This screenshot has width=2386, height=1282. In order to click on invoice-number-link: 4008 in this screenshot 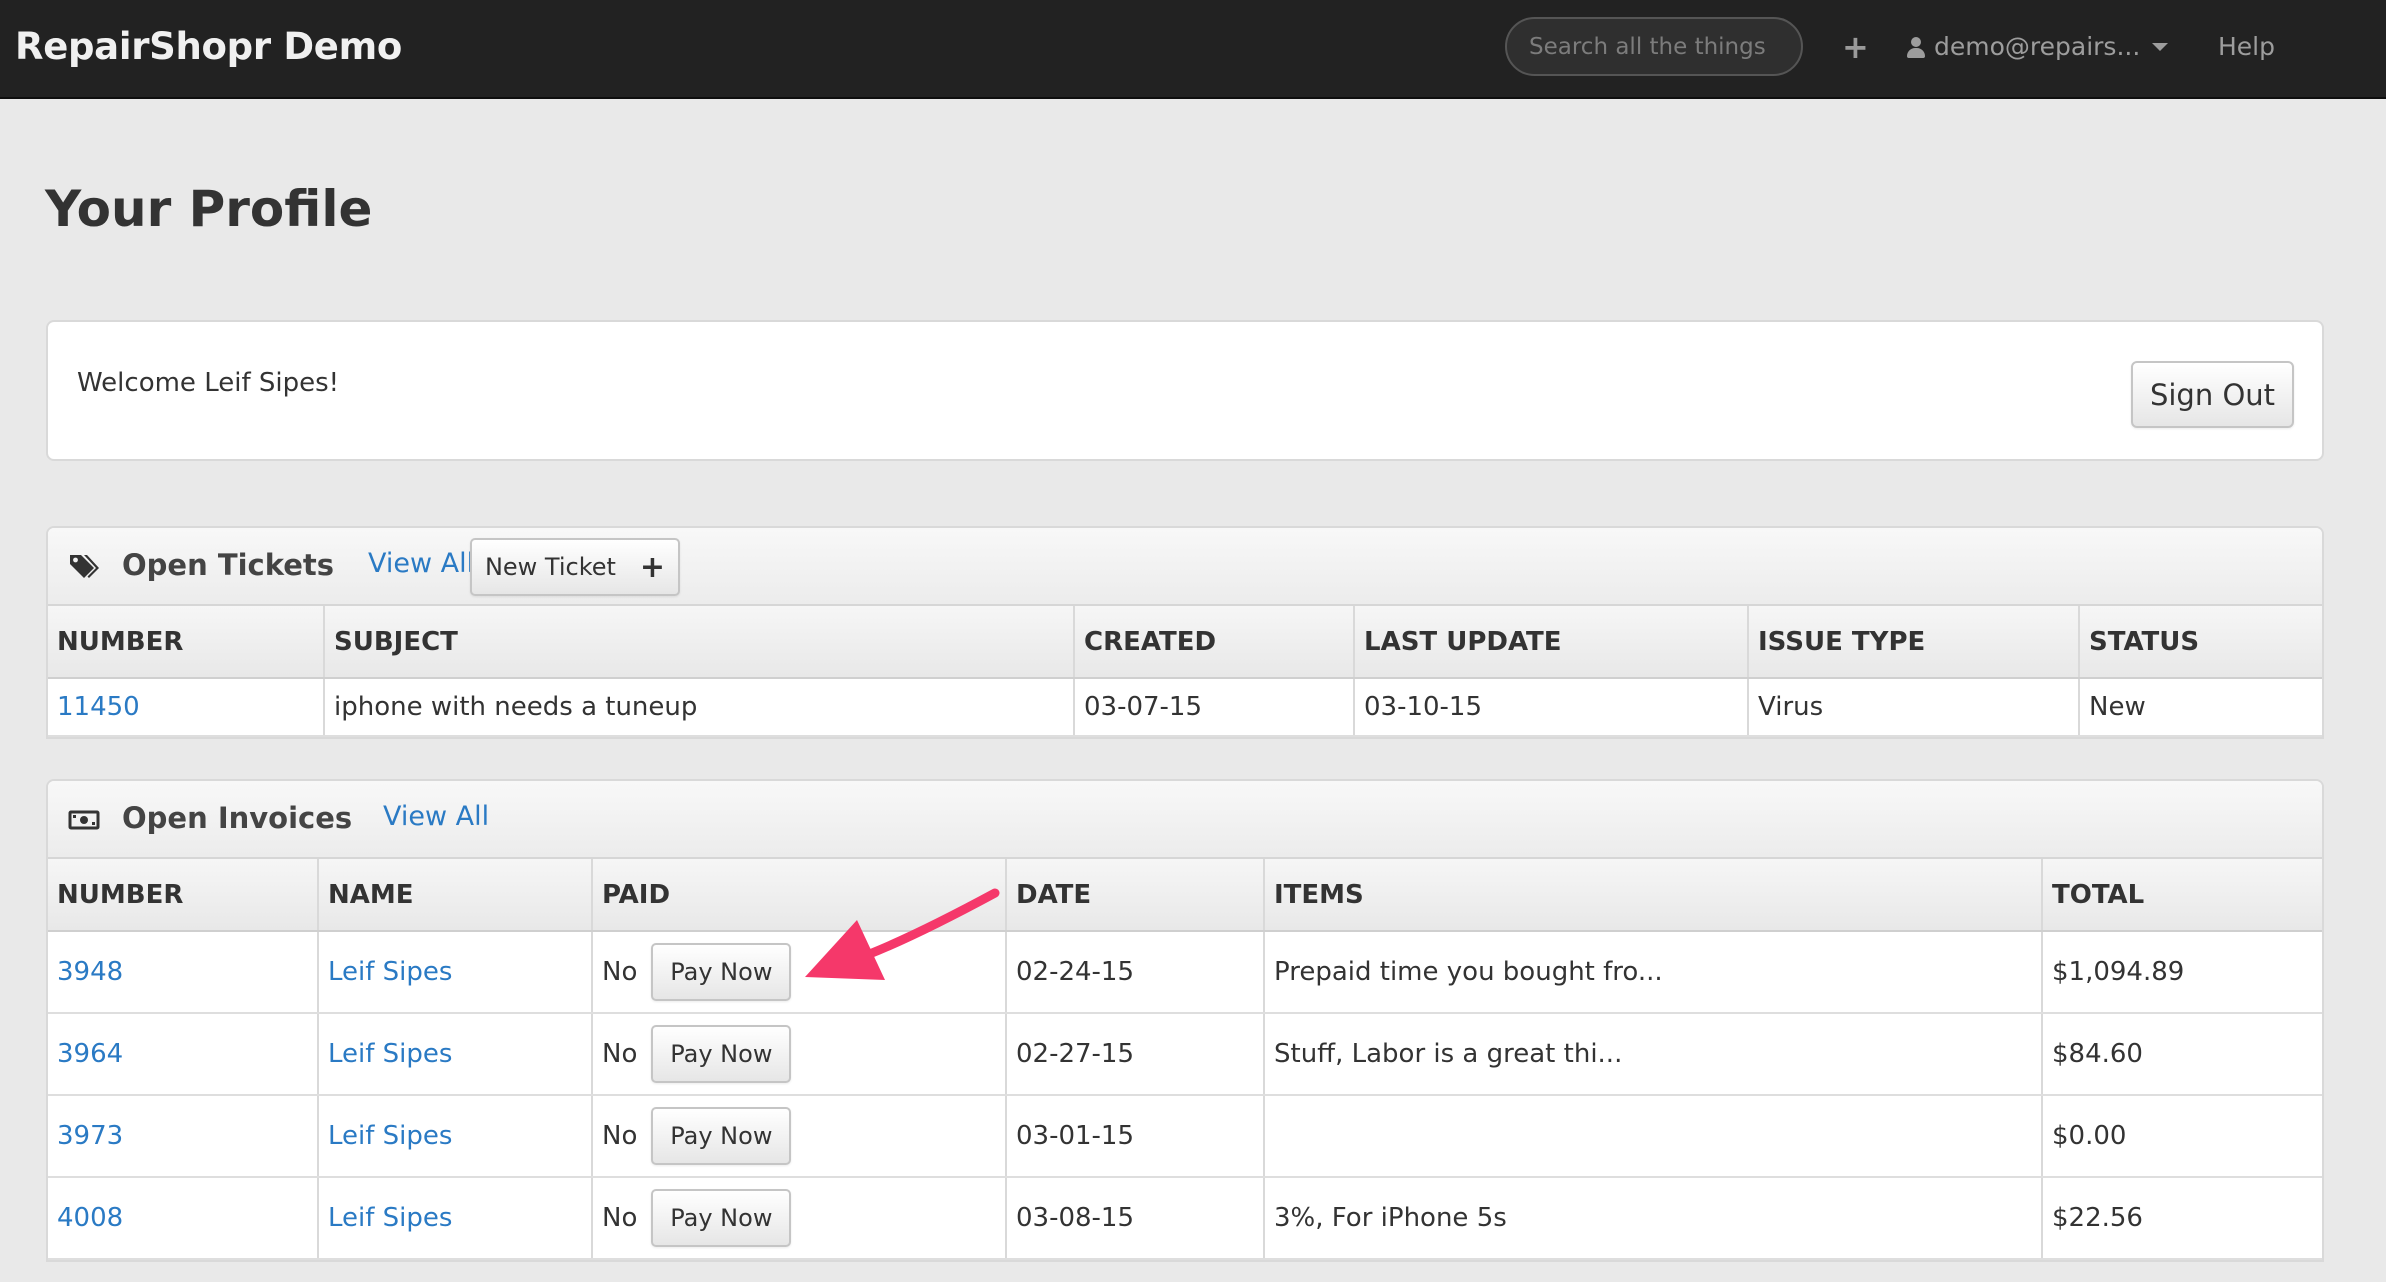, I will do `click(90, 1218)`.